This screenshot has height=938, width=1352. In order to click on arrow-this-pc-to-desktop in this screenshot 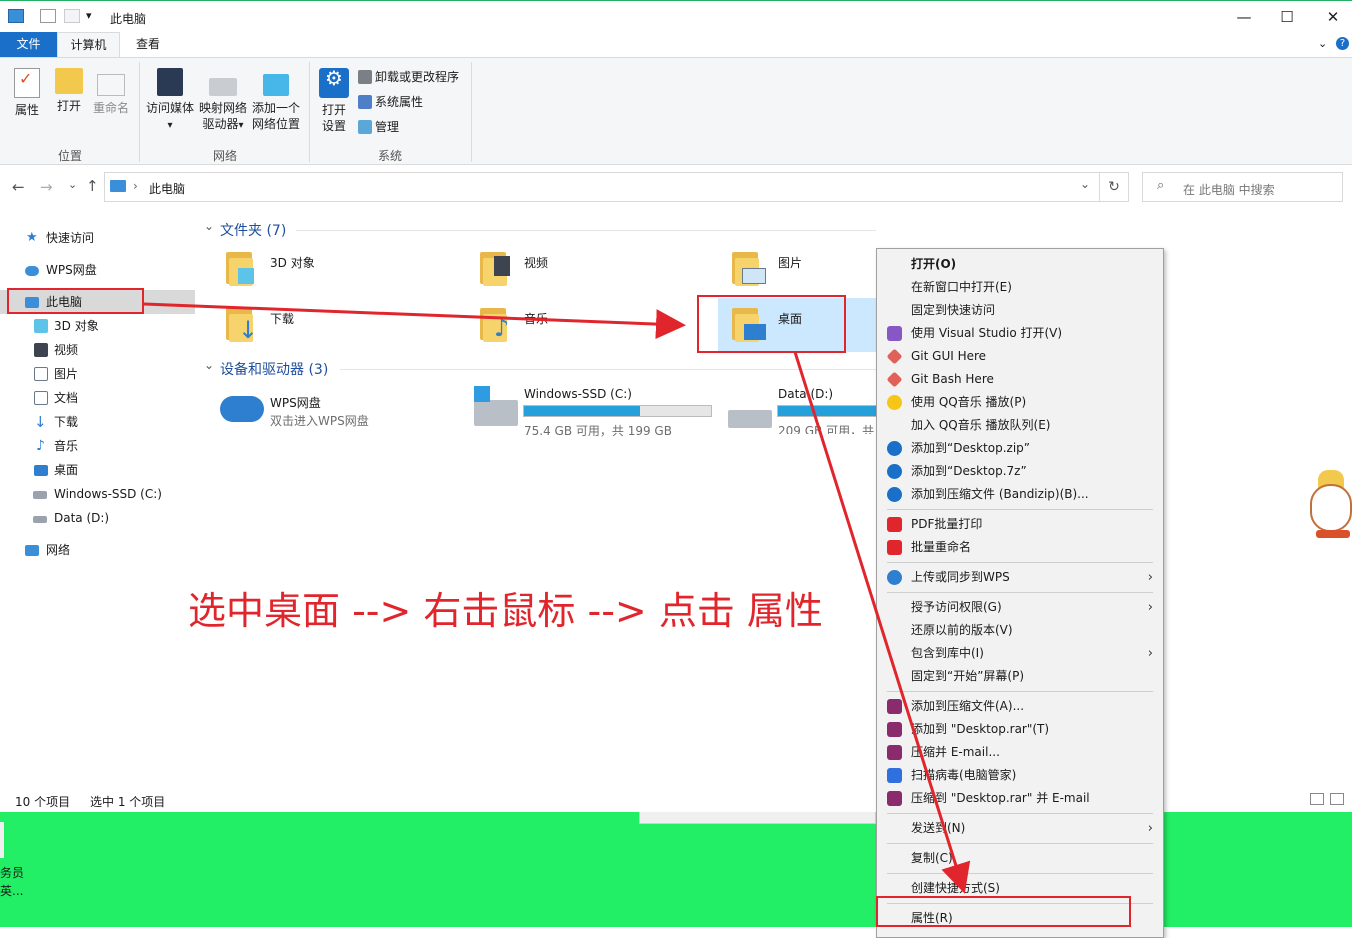, I will do `click(414, 321)`.